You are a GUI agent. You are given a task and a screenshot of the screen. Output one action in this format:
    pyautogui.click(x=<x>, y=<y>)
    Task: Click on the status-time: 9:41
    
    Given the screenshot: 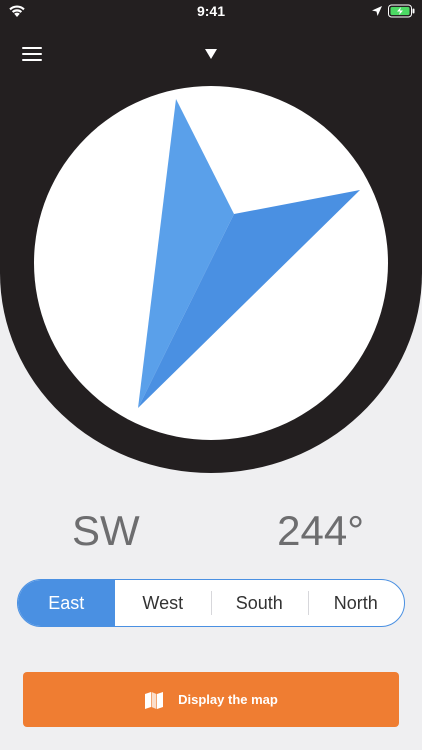 What is the action you would take?
    pyautogui.click(x=211, y=11)
    